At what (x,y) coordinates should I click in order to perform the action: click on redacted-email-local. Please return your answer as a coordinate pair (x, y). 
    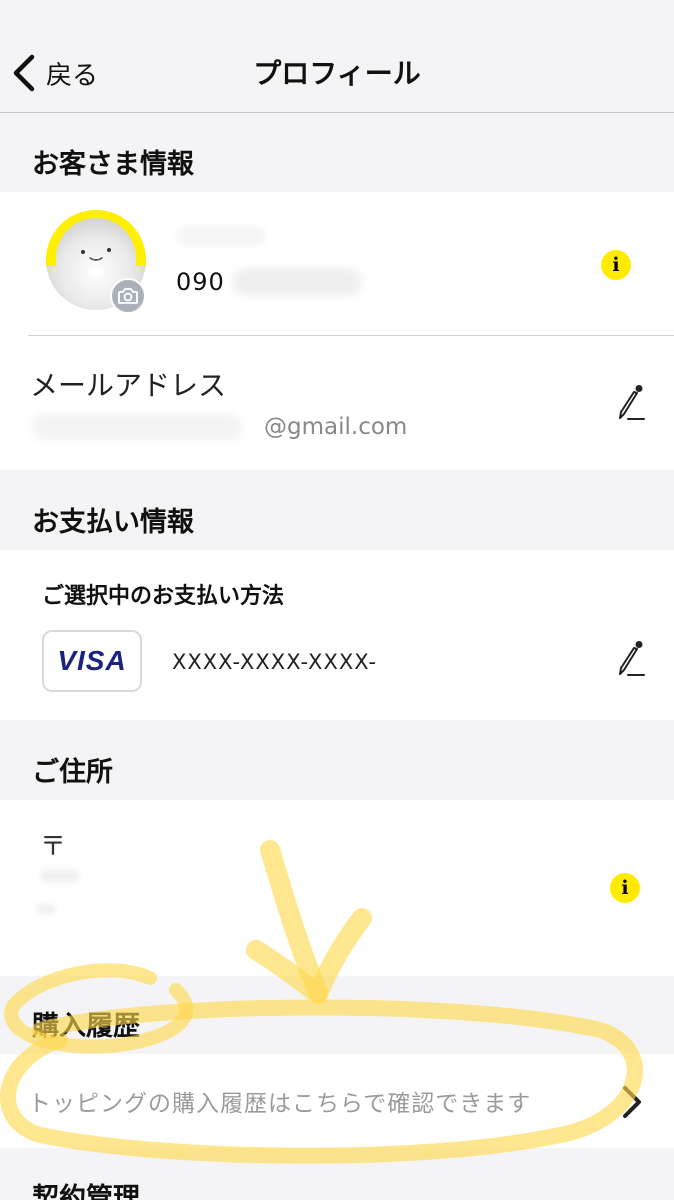
    Looking at the image, I should click on (137, 427).